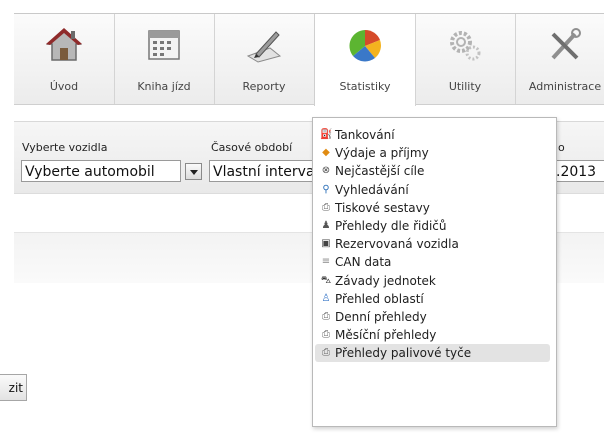 This screenshot has height=435, width=604. I want to click on nav-item-statistiky: Statistiky, so click(365, 60).